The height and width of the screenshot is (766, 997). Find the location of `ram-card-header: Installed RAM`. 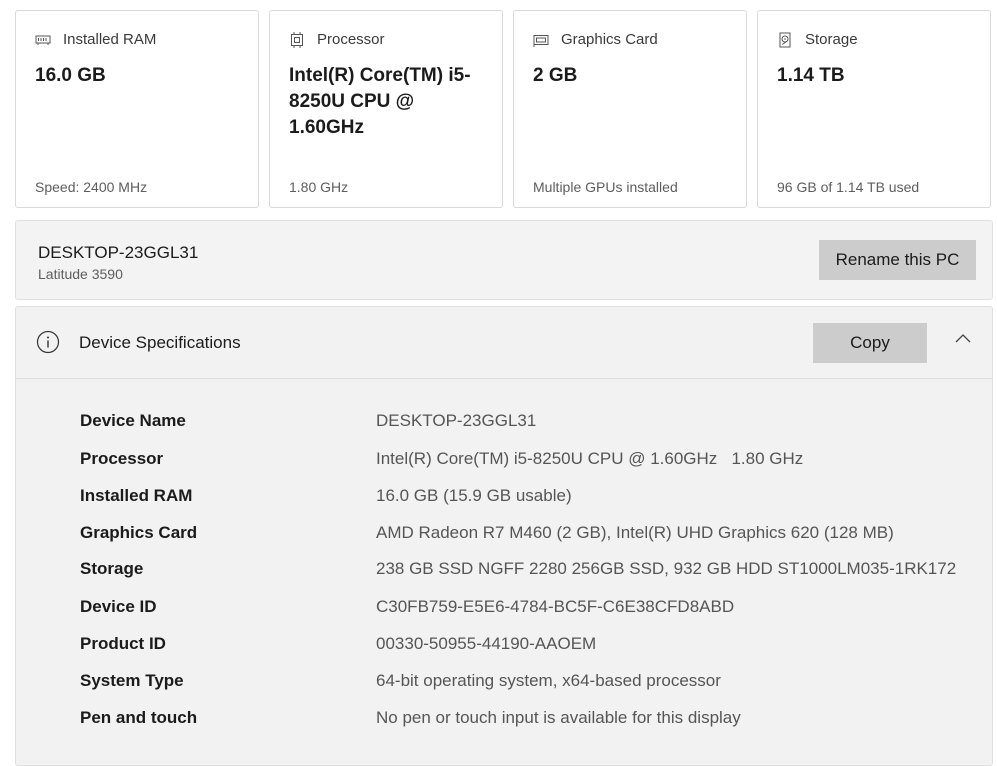

ram-card-header: Installed RAM is located at coordinates (95, 39).